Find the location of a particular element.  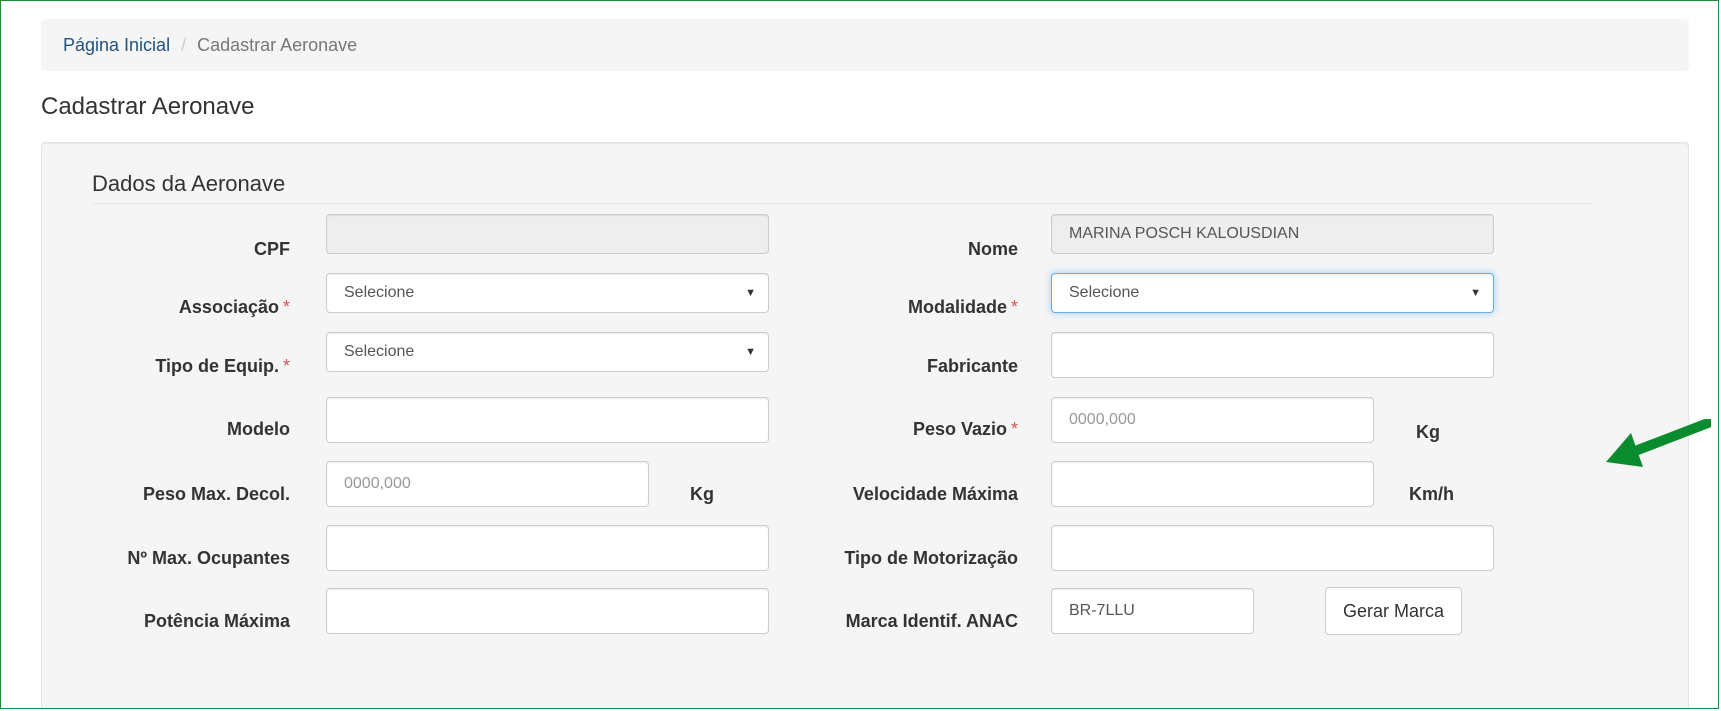

velocidade-maxima-label-text: Velocidade Máxima is located at coordinates (935, 494).